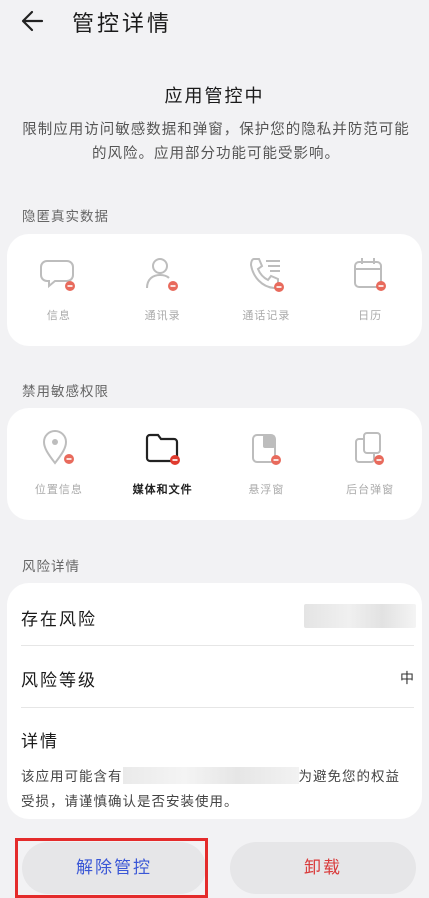 The width and height of the screenshot is (429, 898). Describe the element at coordinates (51, 567) in the screenshot. I see `risk-label: 风险详情` at that location.